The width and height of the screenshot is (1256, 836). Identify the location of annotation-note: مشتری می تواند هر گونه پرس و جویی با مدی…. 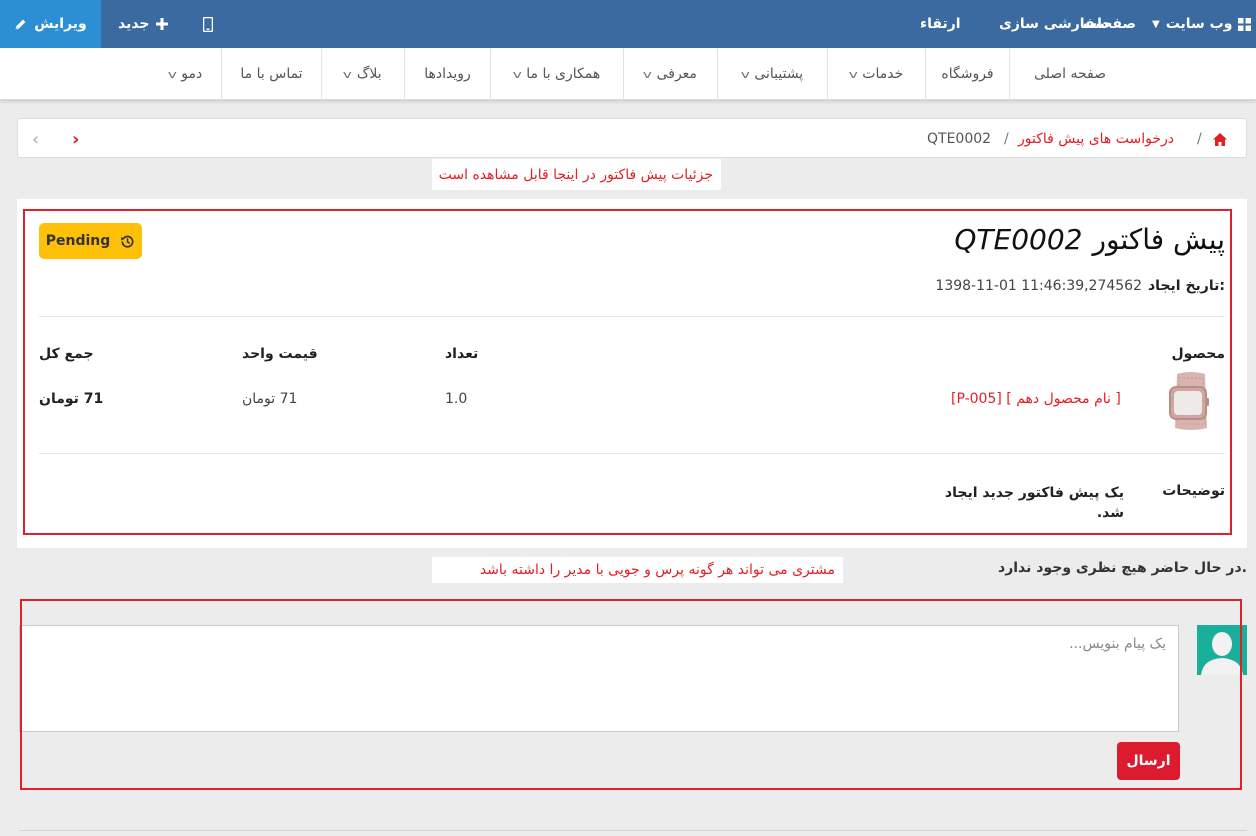
(637, 570).